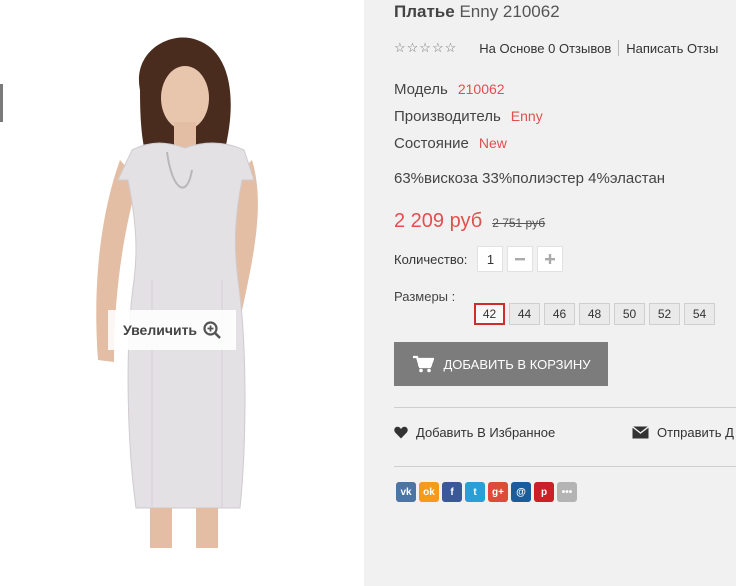 This screenshot has width=736, height=586. Describe the element at coordinates (431, 143) in the screenshot. I see `attr-condition-label: Состояние` at that location.